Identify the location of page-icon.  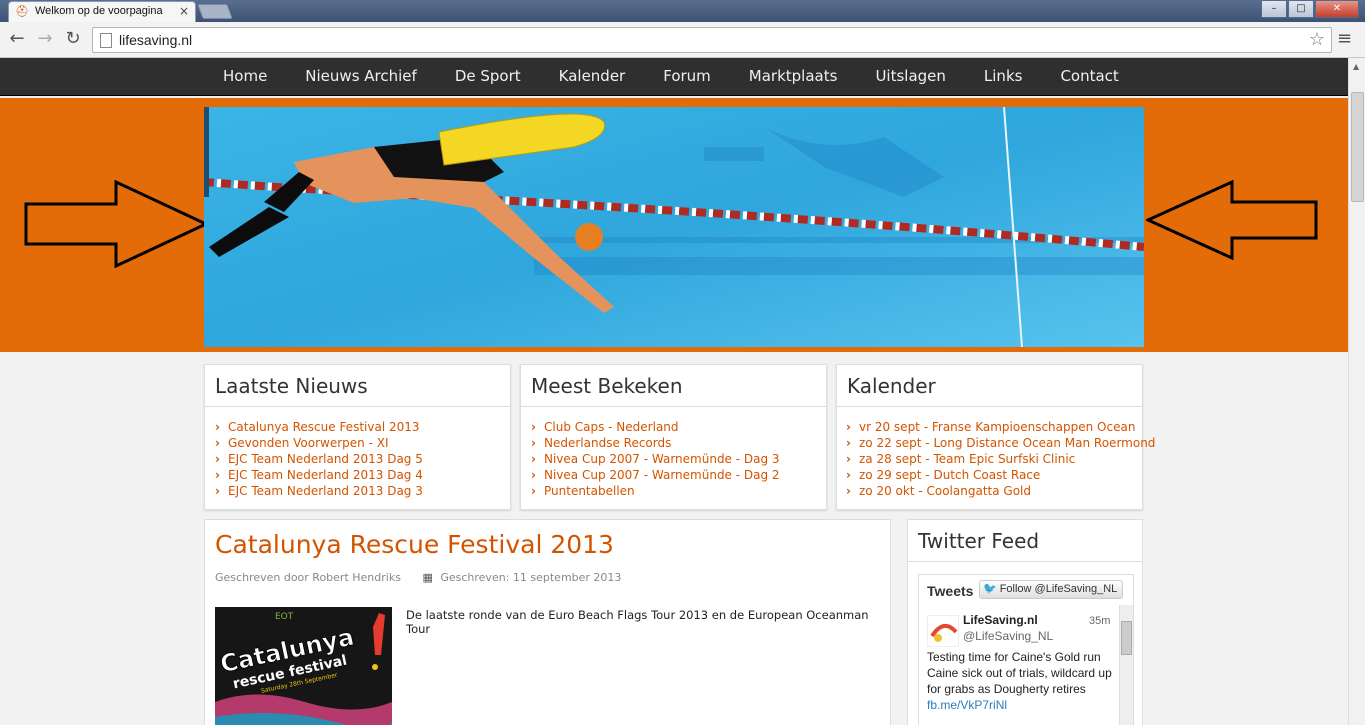
(106, 40).